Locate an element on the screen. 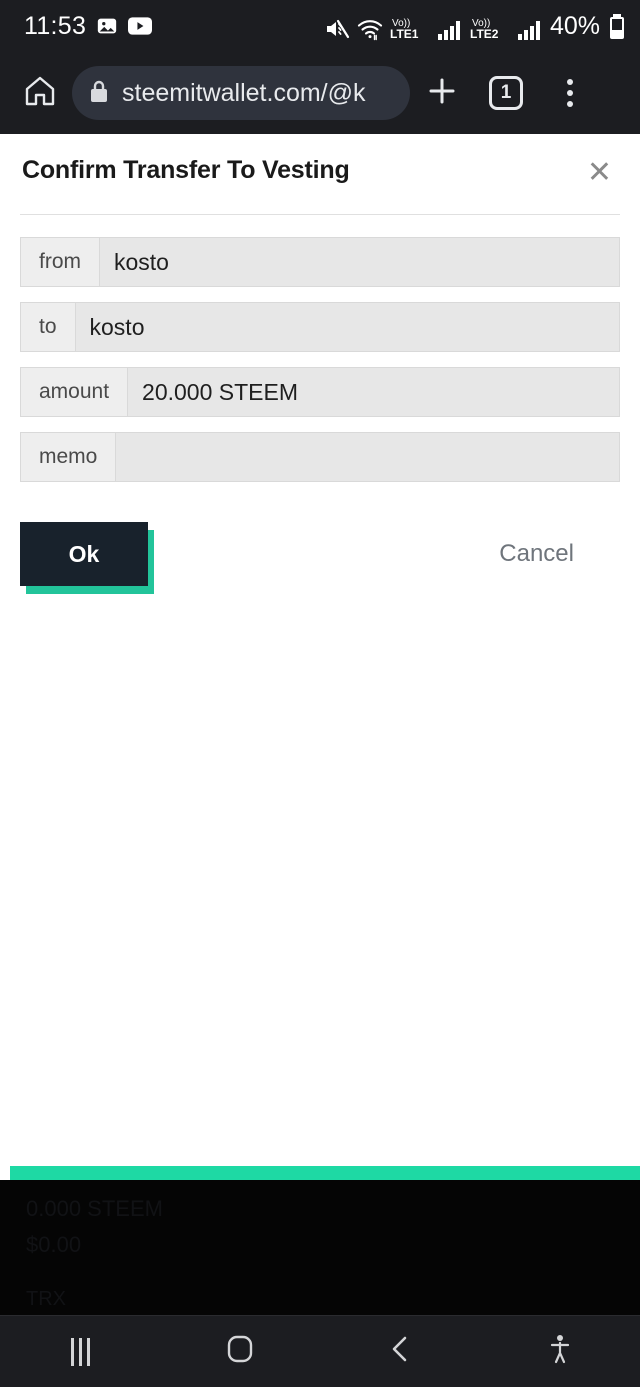 The width and height of the screenshot is (640, 1387). svg-text: LTE2 is located at coordinates (484, 34).